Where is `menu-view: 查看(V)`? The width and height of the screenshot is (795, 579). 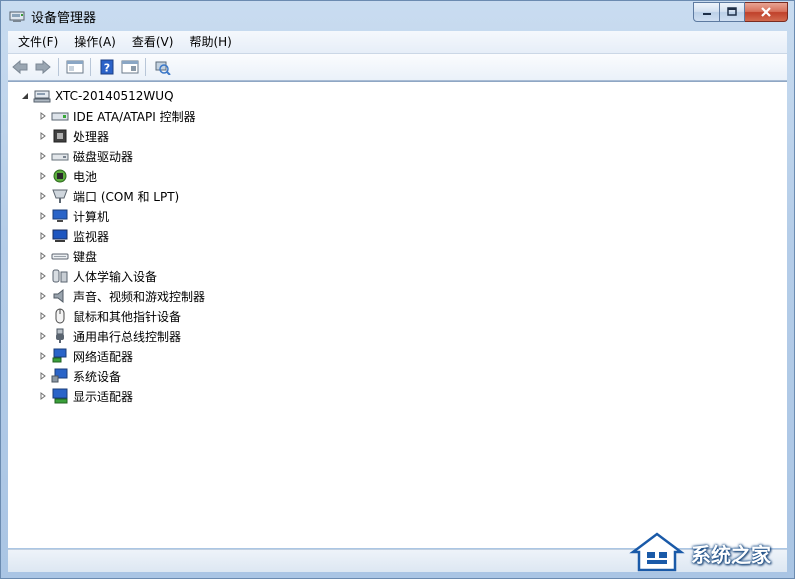
menu-view: 查看(V) is located at coordinates (153, 42).